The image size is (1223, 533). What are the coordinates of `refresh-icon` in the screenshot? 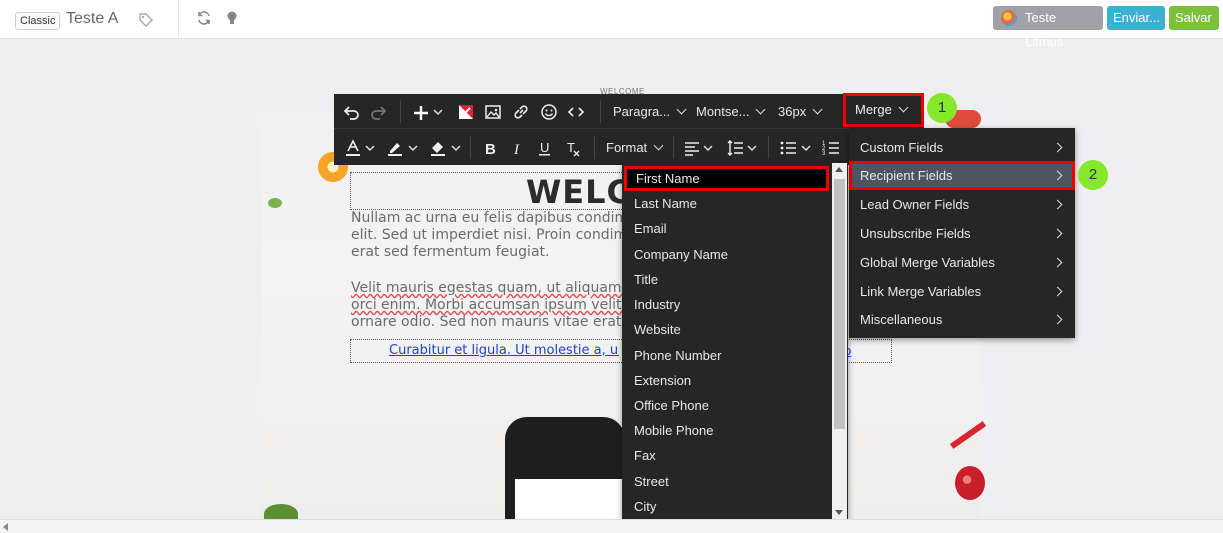 It's located at (204, 18).